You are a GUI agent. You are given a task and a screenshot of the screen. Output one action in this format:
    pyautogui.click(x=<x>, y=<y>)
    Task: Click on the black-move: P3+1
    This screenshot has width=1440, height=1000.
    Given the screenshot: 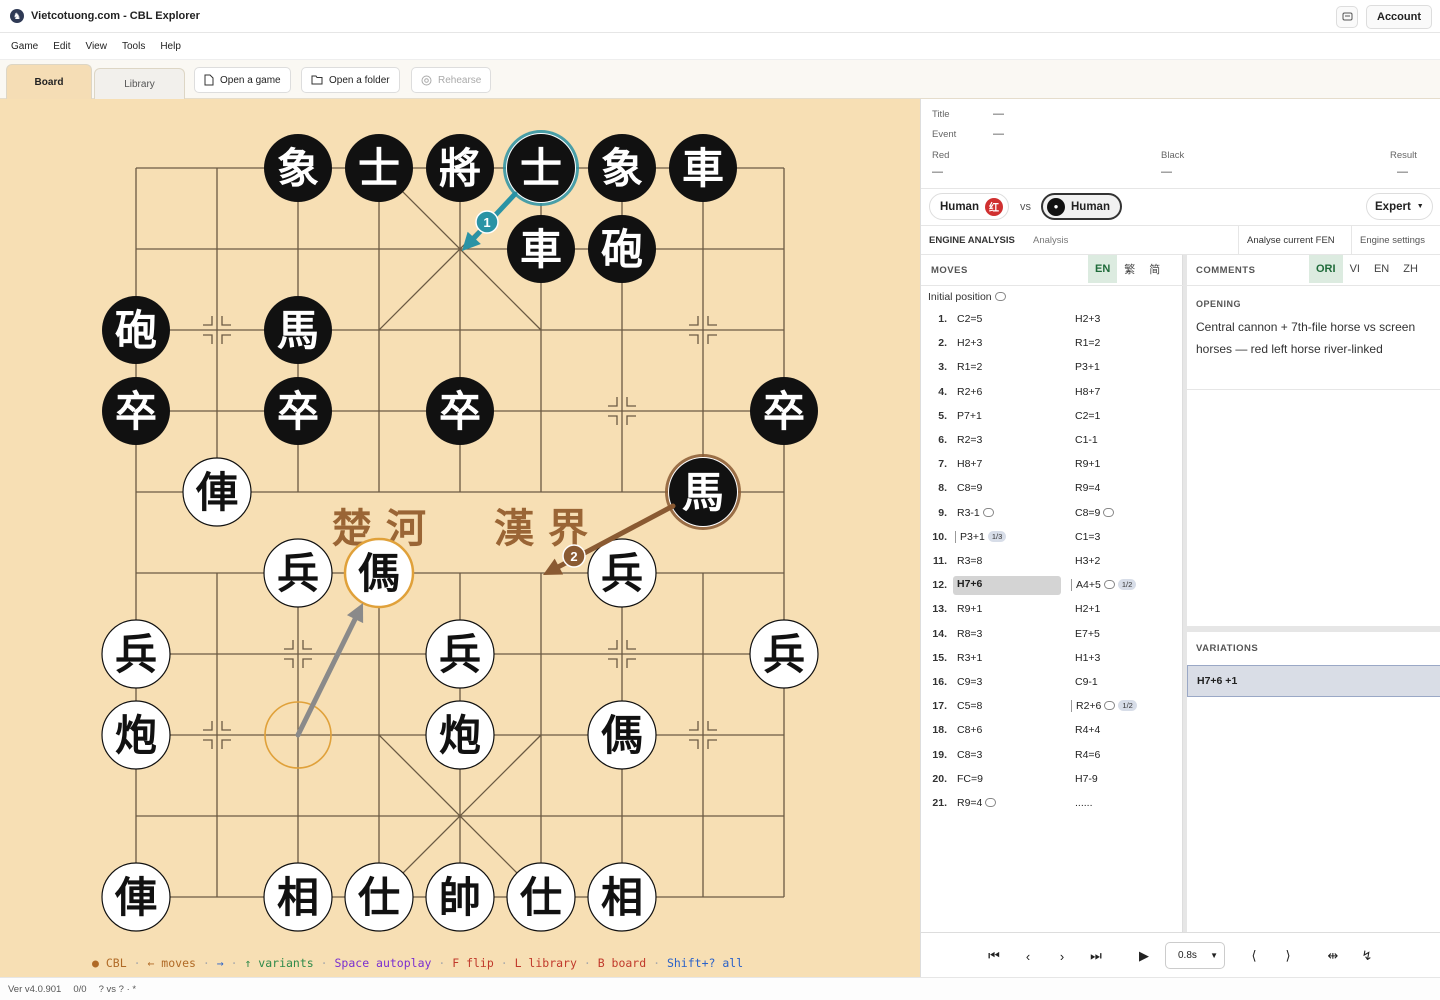 What is the action you would take?
    pyautogui.click(x=1087, y=367)
    